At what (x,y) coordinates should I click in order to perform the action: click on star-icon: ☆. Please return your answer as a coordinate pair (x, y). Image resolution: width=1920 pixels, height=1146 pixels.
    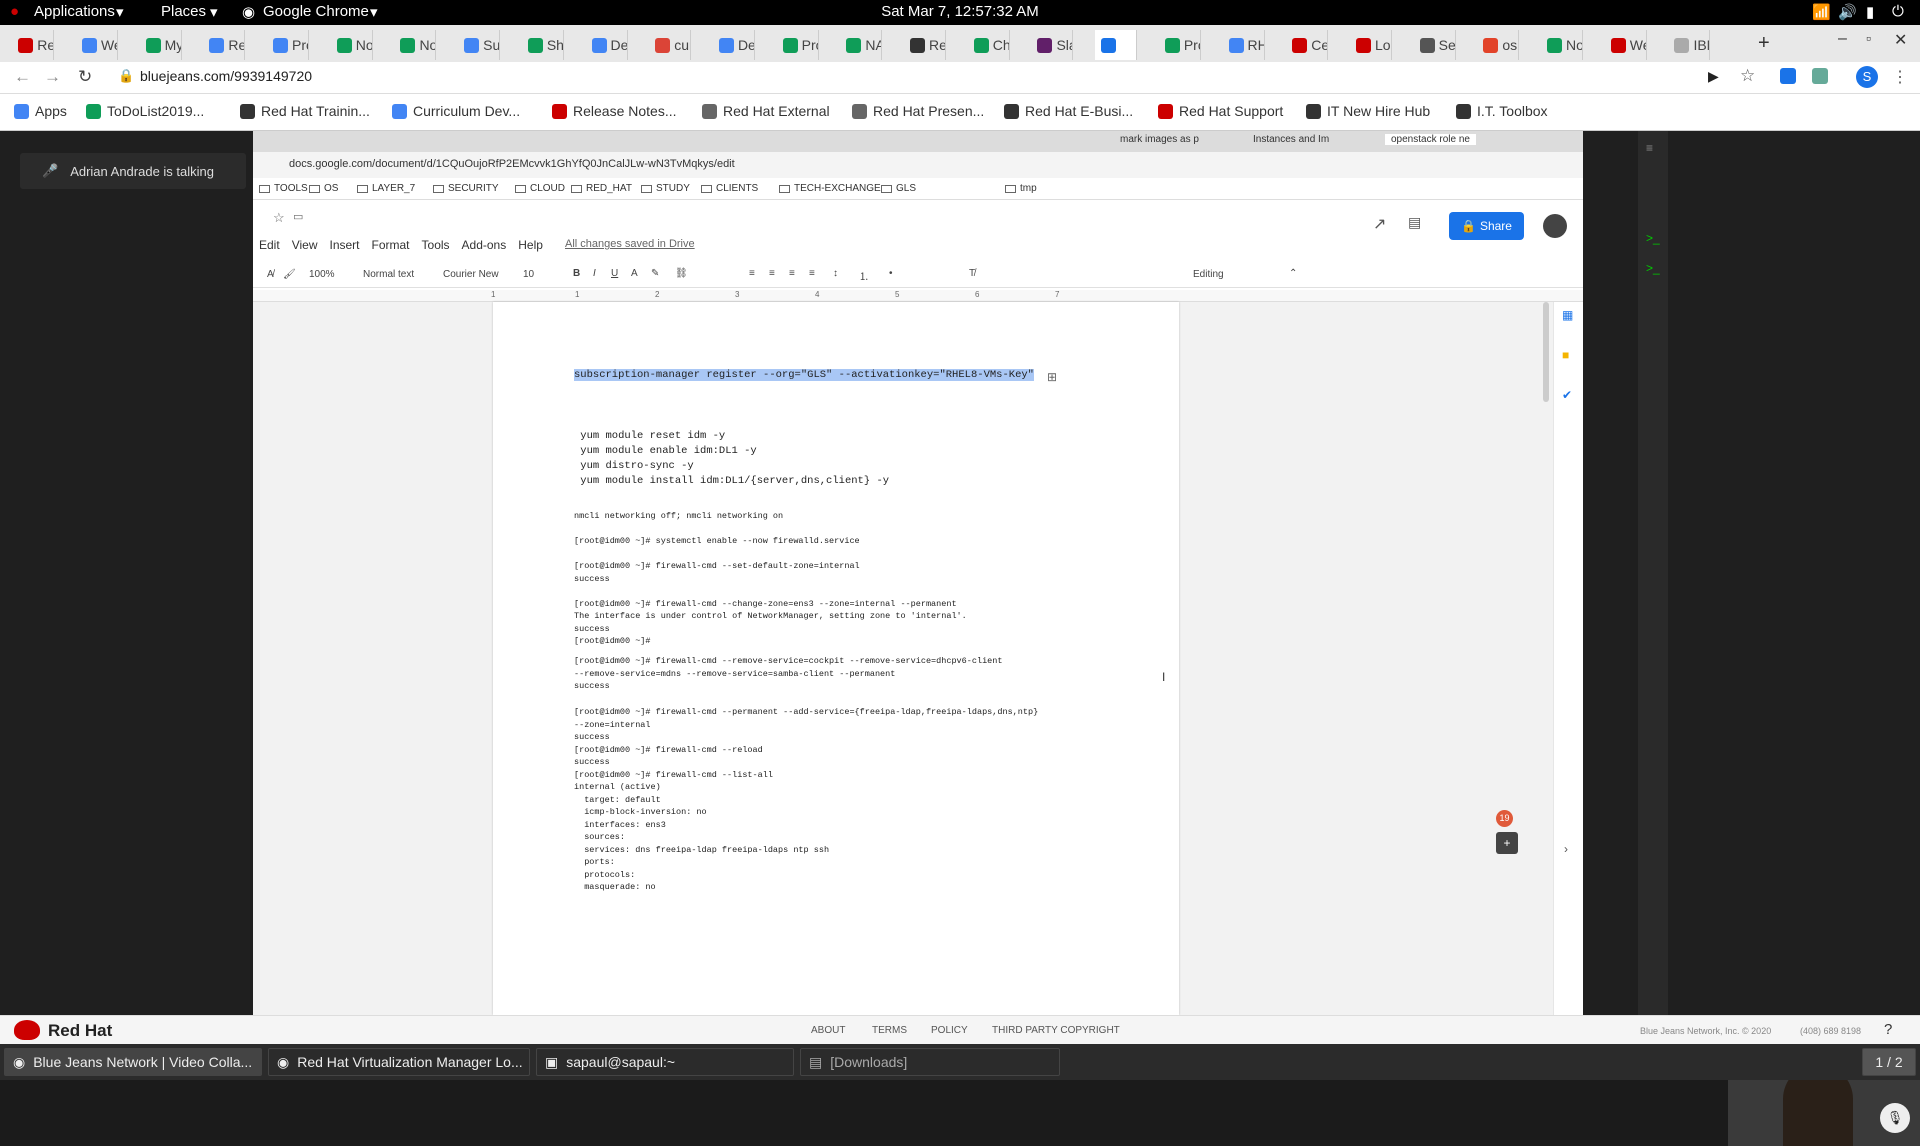
    Looking at the image, I should click on (279, 218).